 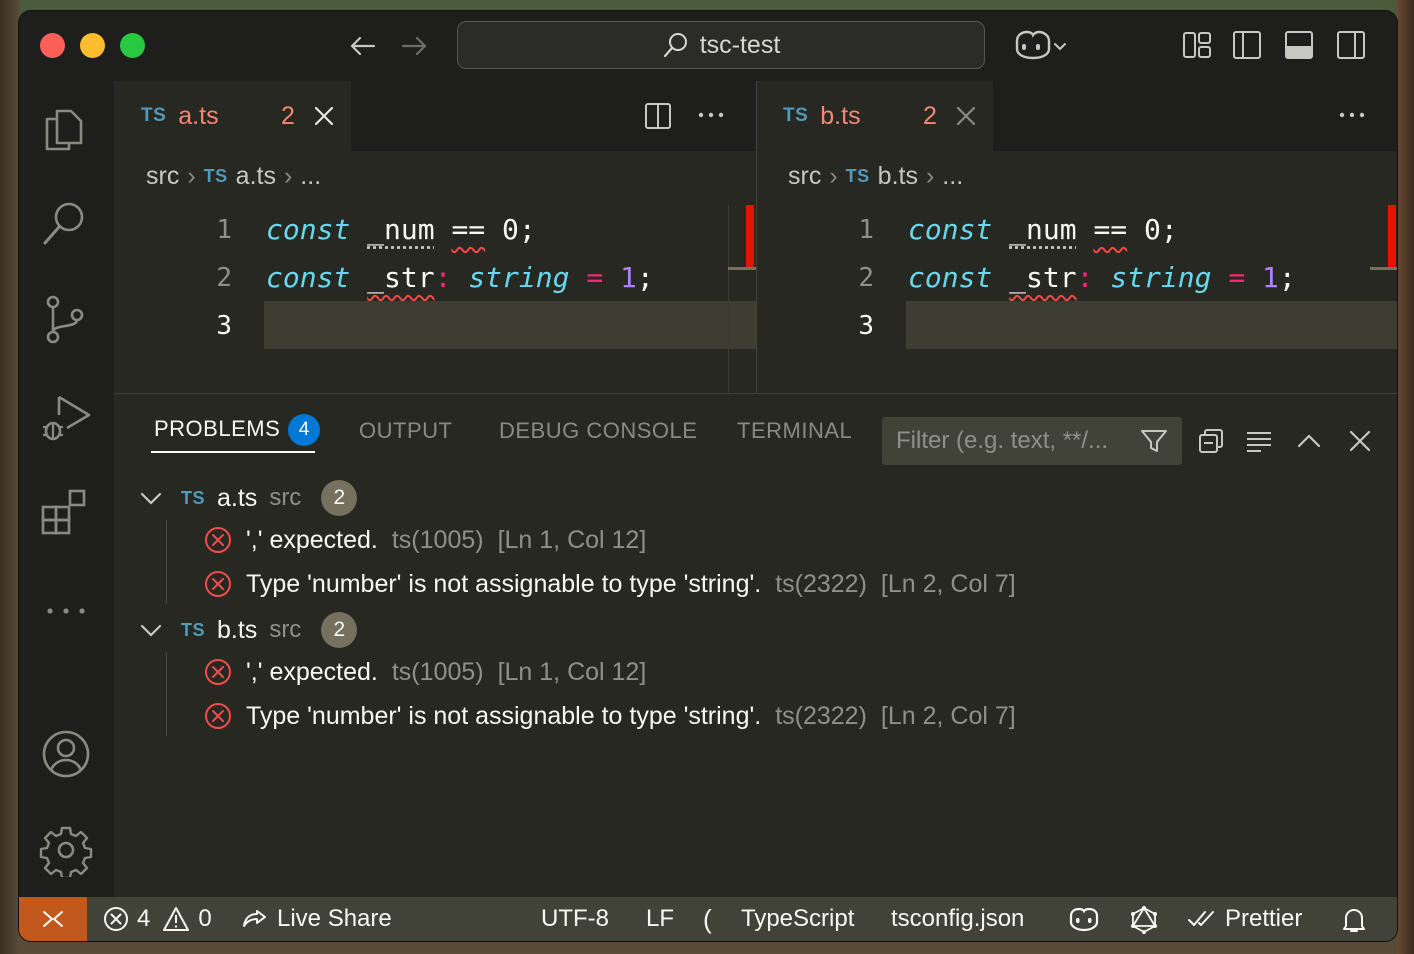 What do you see at coordinates (254, 918) in the screenshot?
I see `live-share-icon` at bounding box center [254, 918].